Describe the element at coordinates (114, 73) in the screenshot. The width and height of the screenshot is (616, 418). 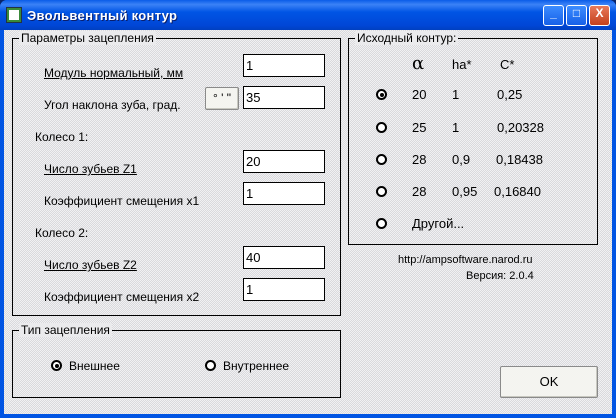
I see `module-label: Модуль нормальный, мм` at that location.